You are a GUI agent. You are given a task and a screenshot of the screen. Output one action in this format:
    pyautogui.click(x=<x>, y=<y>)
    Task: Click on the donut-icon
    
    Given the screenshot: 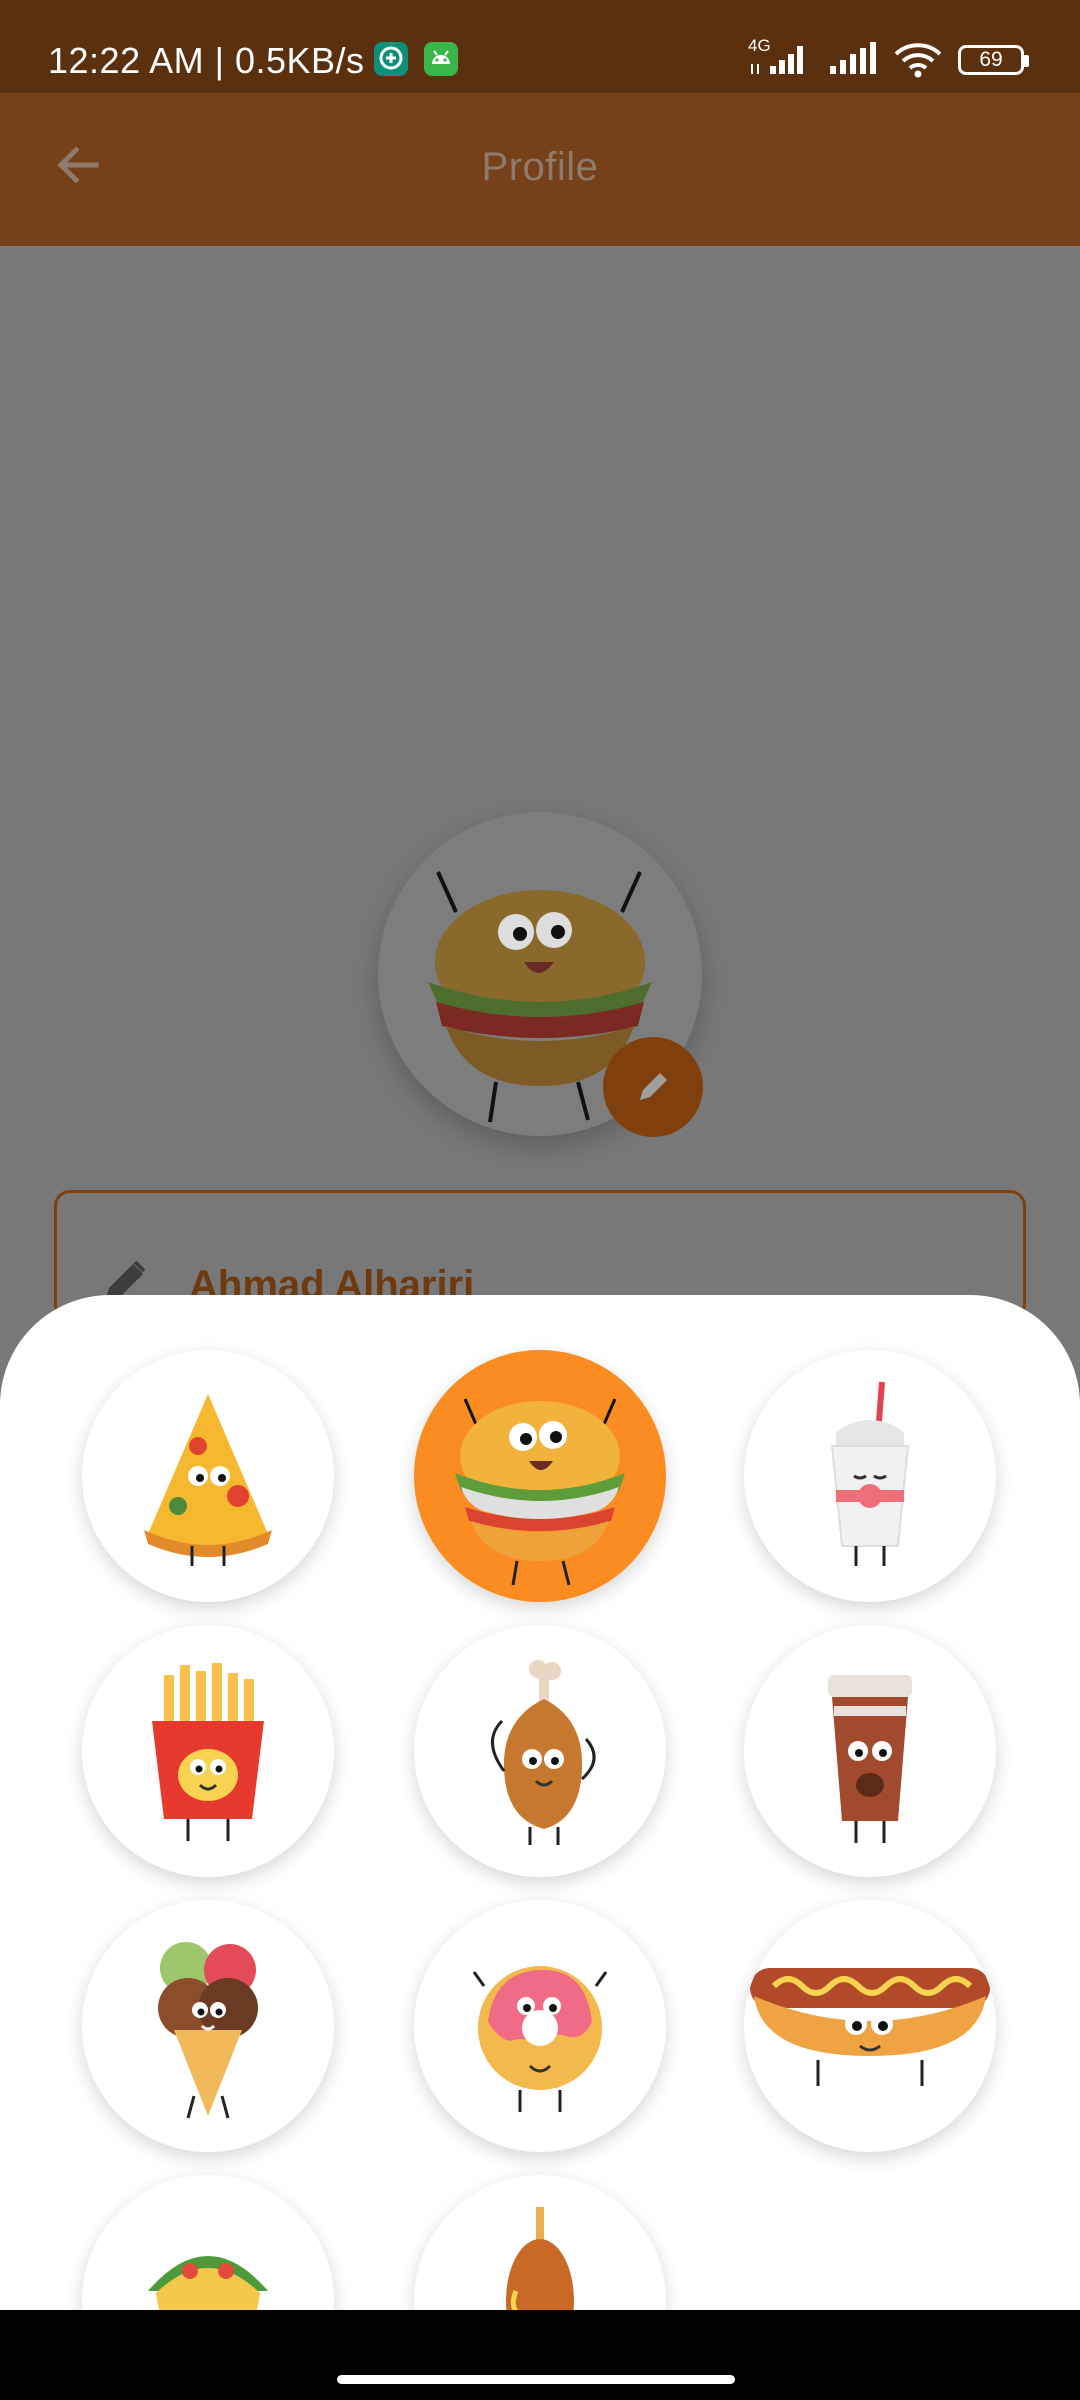 What is the action you would take?
    pyautogui.click(x=540, y=2039)
    